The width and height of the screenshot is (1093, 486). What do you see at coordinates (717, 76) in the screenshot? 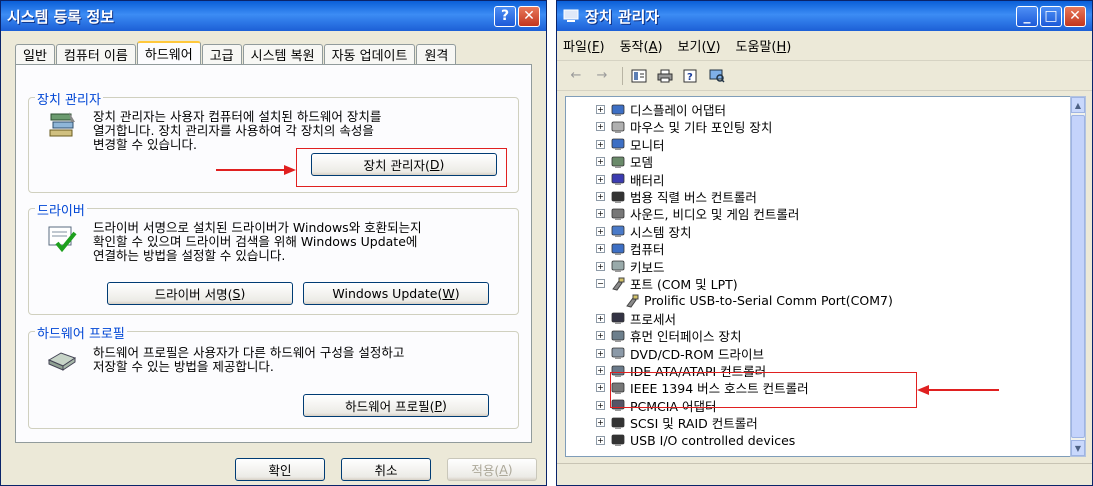
I see `scan-hardware-icon` at bounding box center [717, 76].